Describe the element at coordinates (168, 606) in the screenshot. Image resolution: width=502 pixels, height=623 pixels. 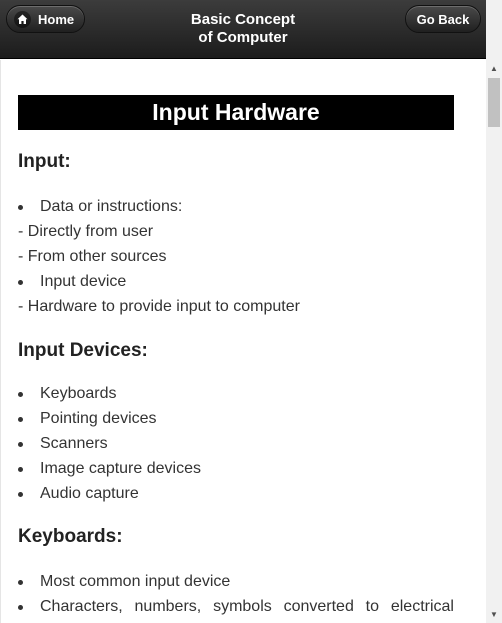
I see `word: numbers,` at that location.